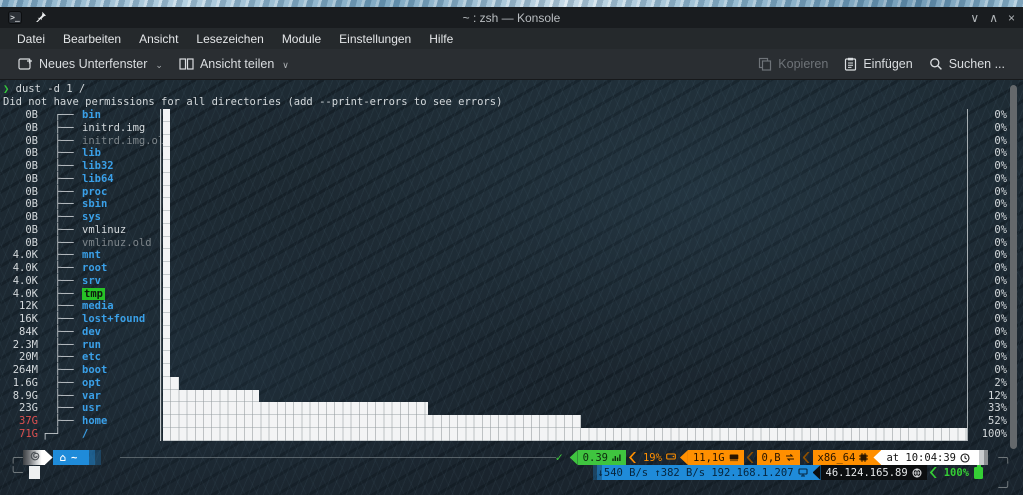  What do you see at coordinates (160, 275) in the screenshot?
I see `bar-axis-left` at bounding box center [160, 275].